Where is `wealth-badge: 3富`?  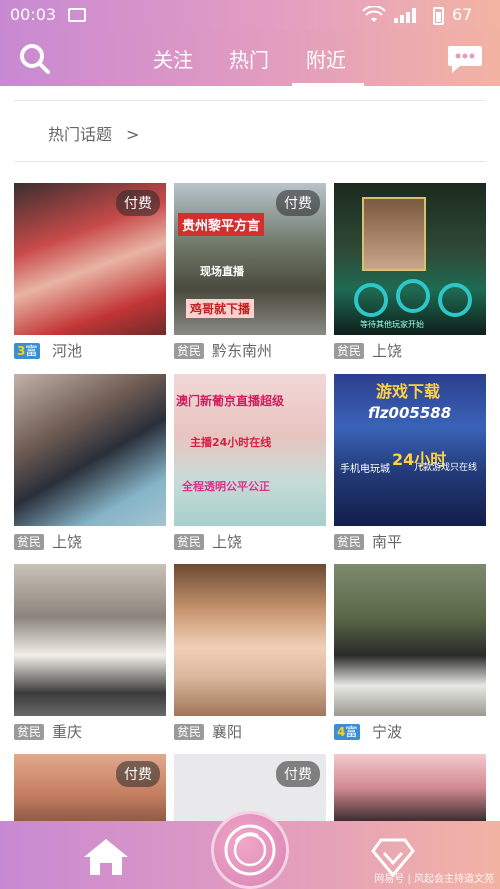 wealth-badge: 3富 is located at coordinates (27, 351).